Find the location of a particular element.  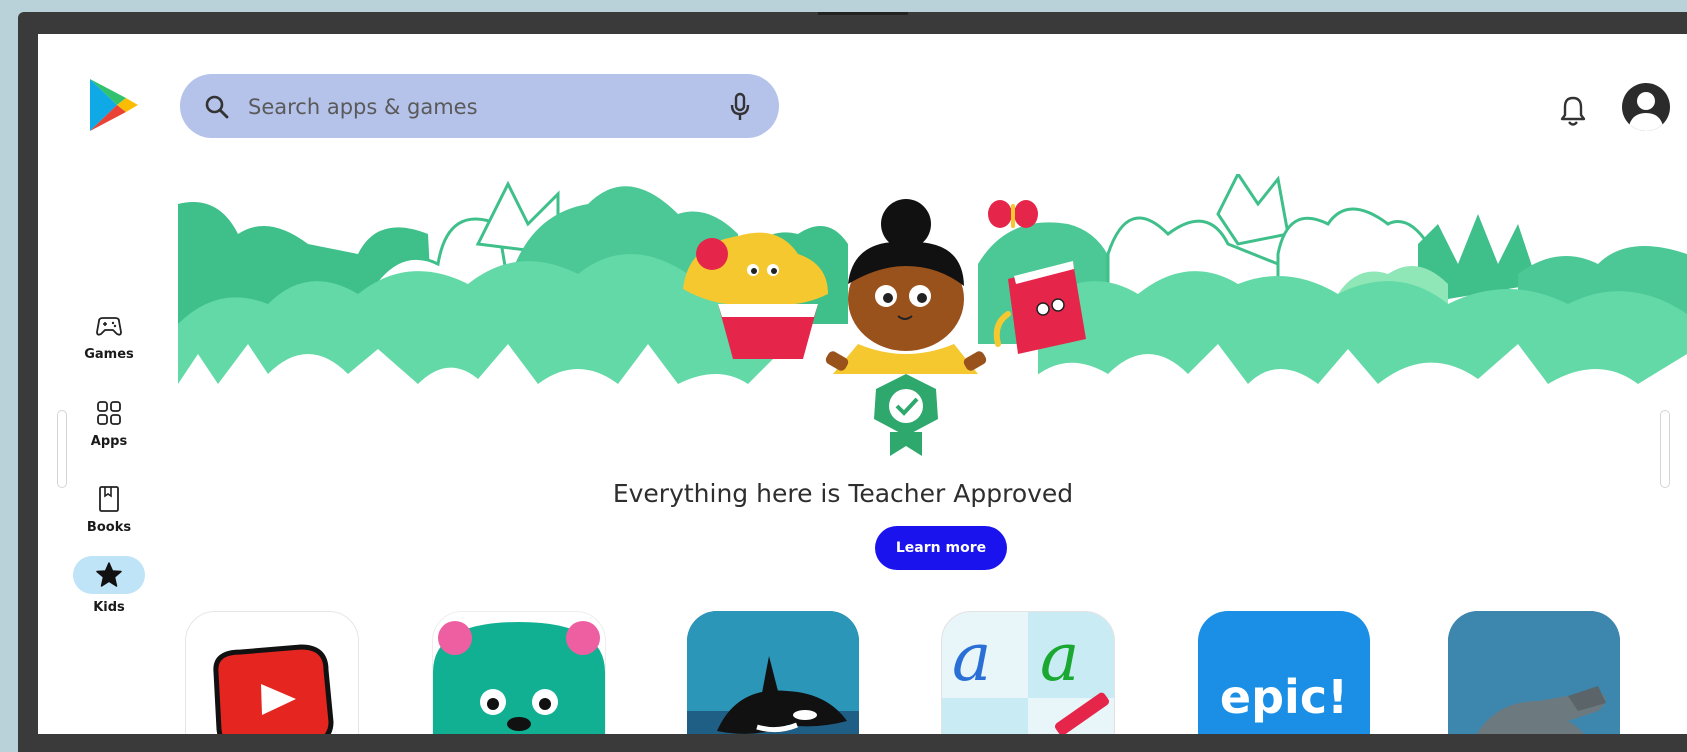

orca-ocean-icon is located at coordinates (773, 672).